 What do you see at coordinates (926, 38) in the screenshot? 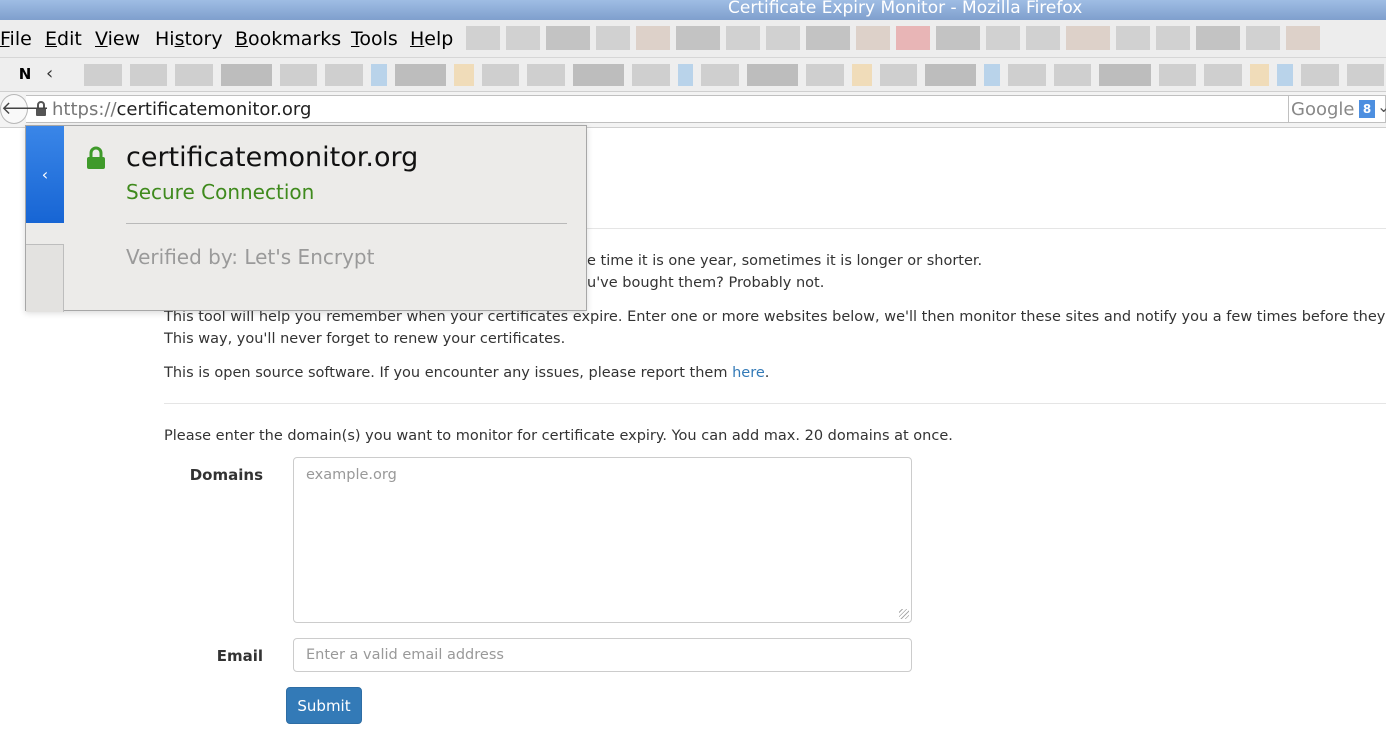
I see `blurred-toolbar-icons` at bounding box center [926, 38].